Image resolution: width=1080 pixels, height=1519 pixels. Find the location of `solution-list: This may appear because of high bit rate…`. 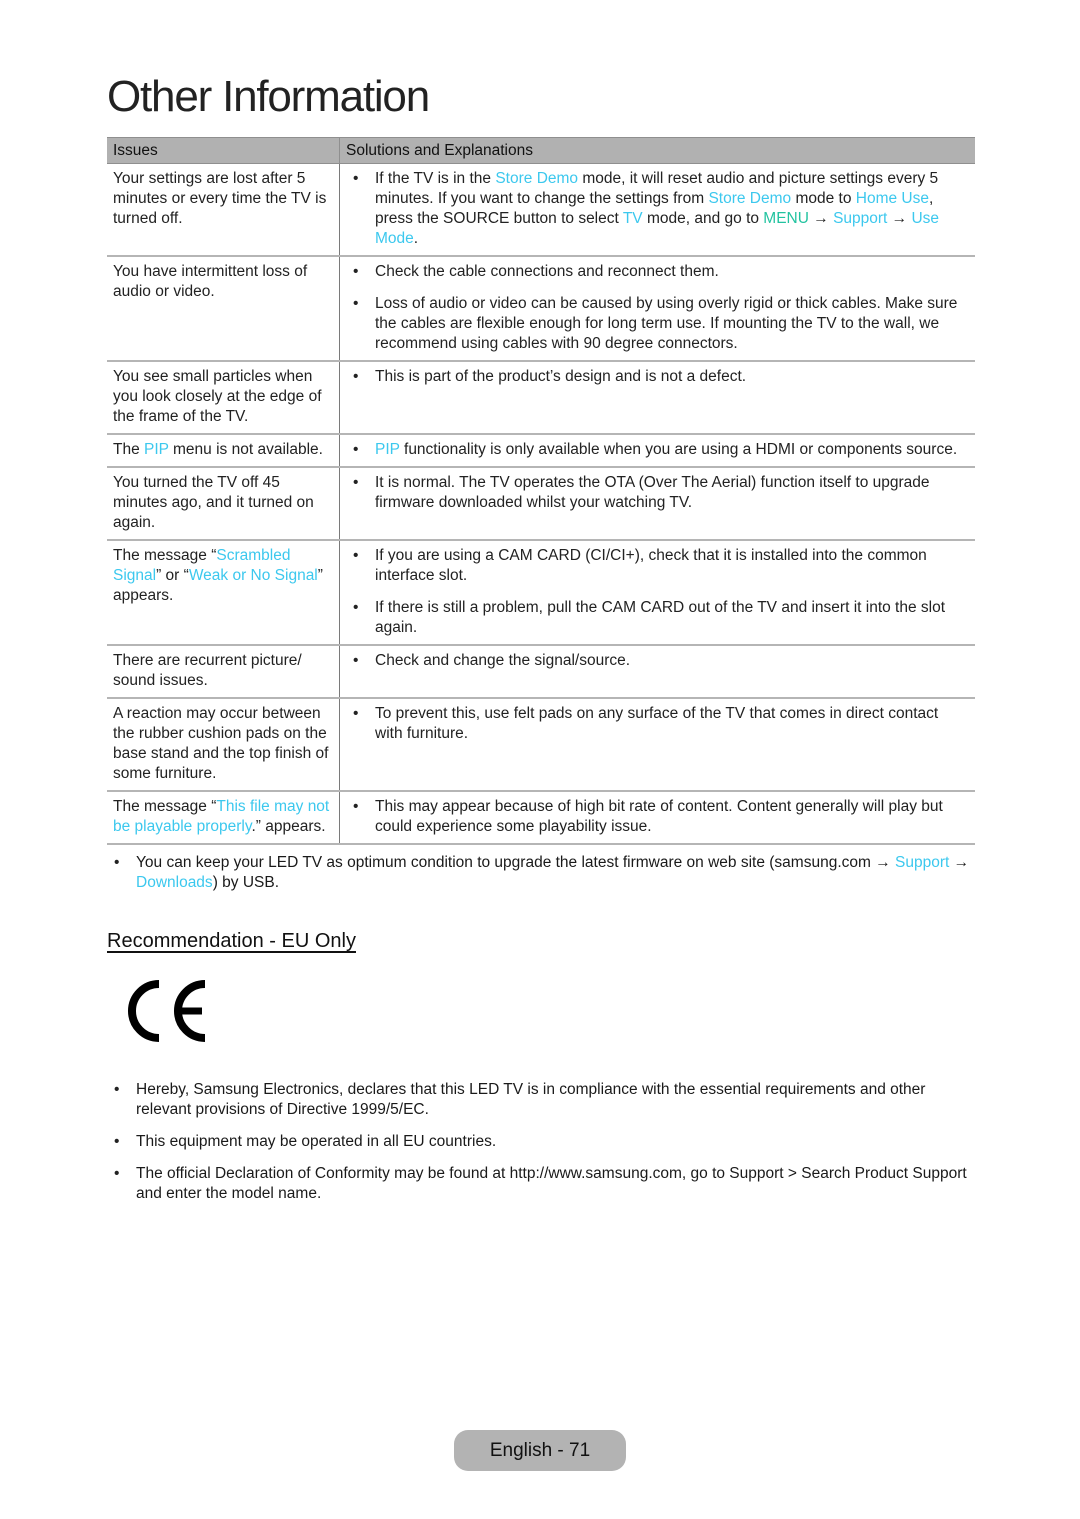

solution-list: This may appear because of high bit rate… is located at coordinates (654, 817).